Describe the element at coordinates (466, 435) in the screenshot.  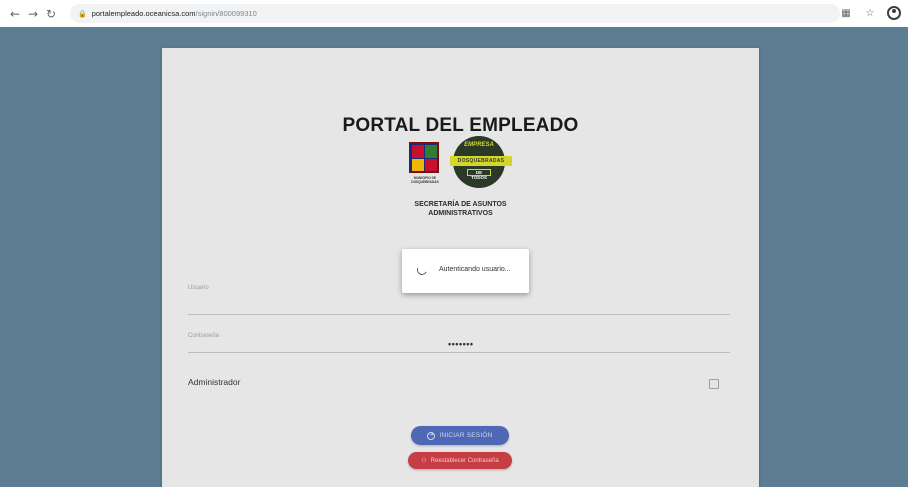
I see `login-button-label: INICIAR SESIÓN` at that location.